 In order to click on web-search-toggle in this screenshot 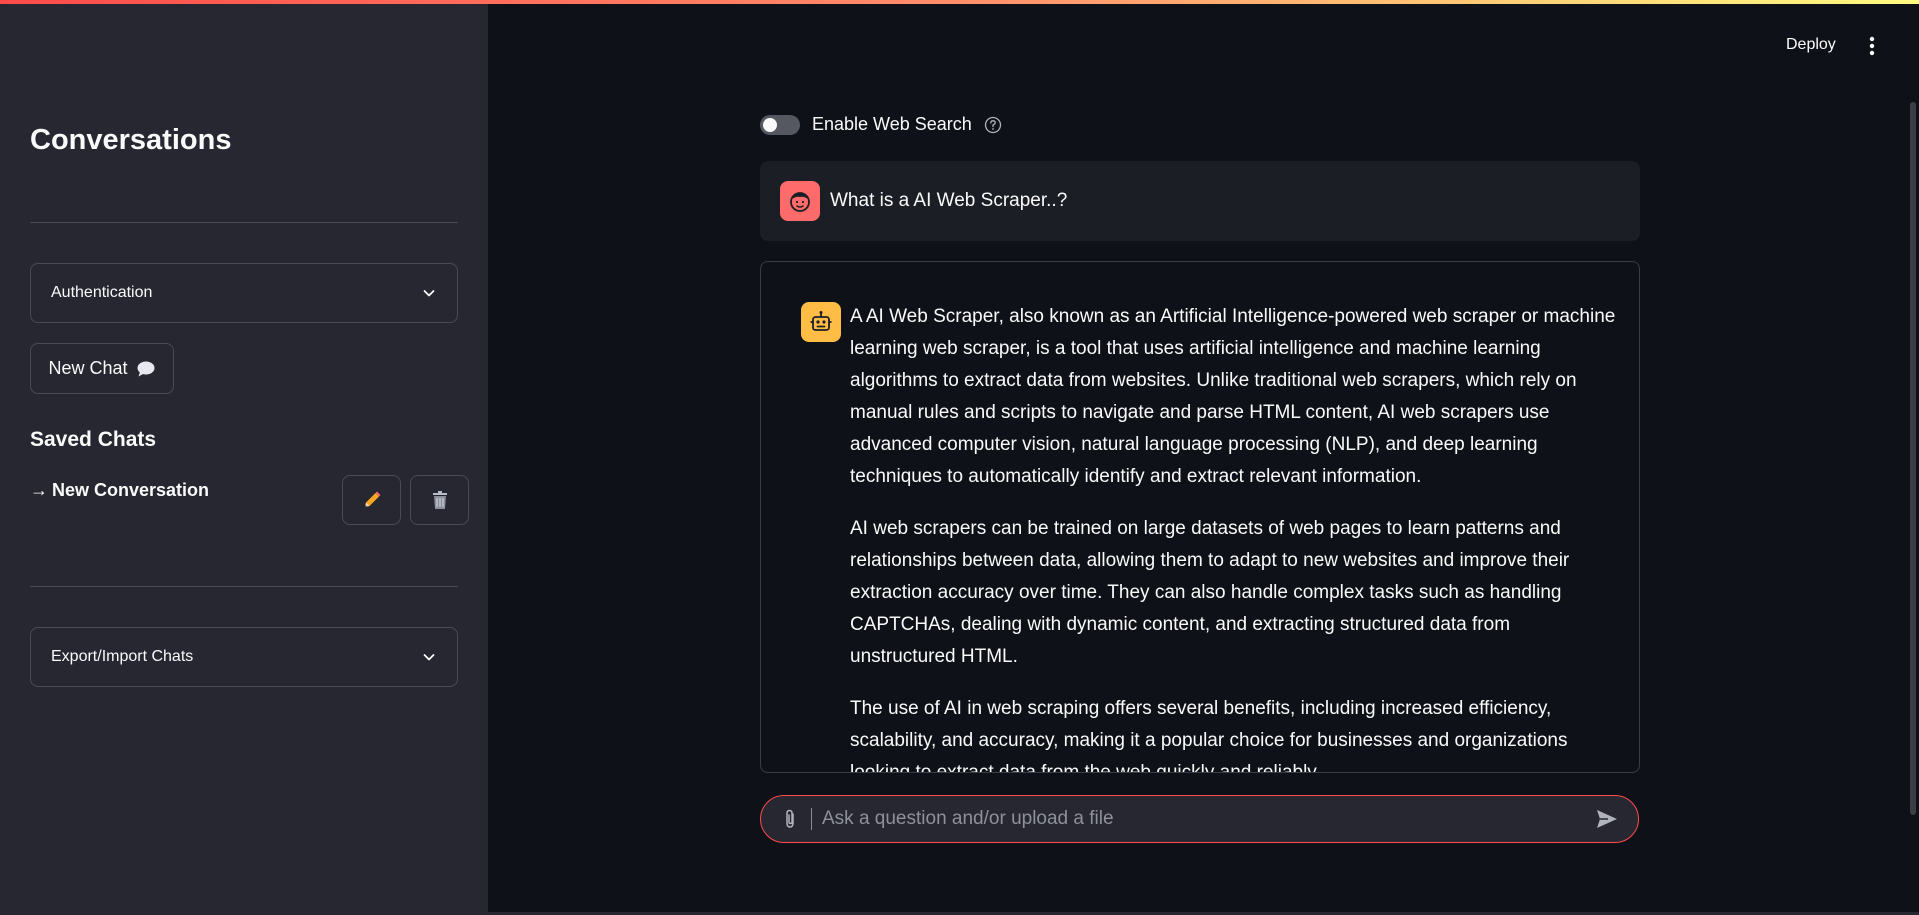, I will do `click(780, 124)`.